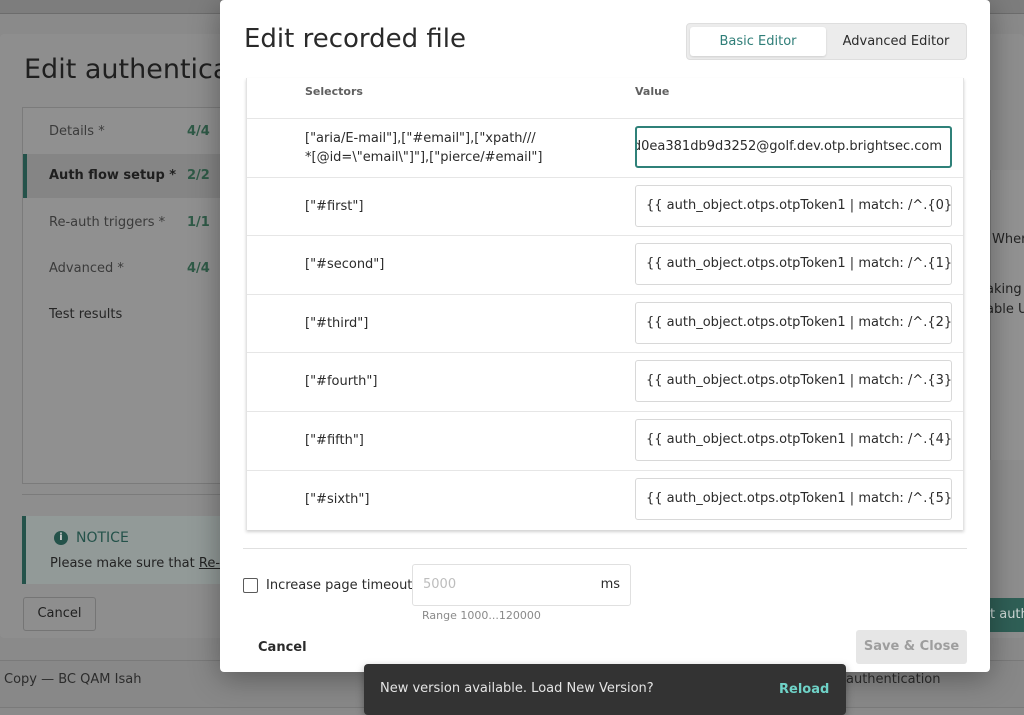 The height and width of the screenshot is (715, 1024). What do you see at coordinates (86, 268) in the screenshot?
I see `step-label: Advanced *` at bounding box center [86, 268].